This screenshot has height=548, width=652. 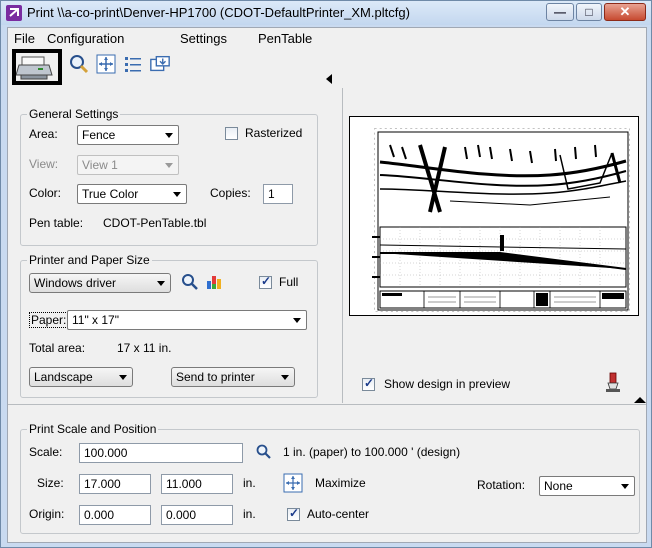 I want to click on rasterized-checkbox, so click(x=231, y=133).